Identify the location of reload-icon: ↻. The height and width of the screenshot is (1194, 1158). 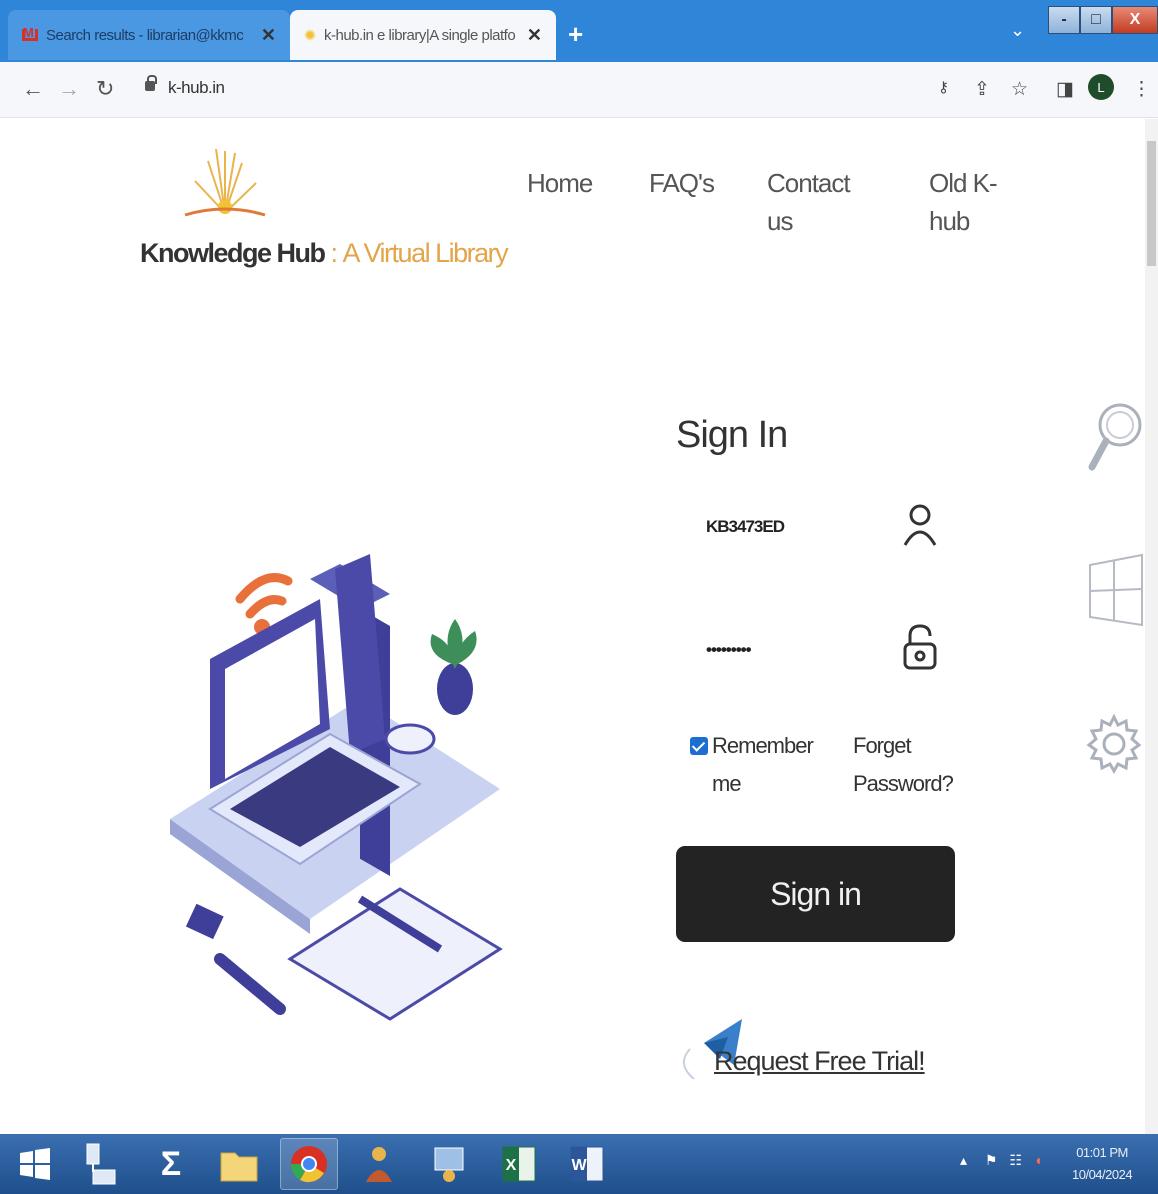
(105, 89).